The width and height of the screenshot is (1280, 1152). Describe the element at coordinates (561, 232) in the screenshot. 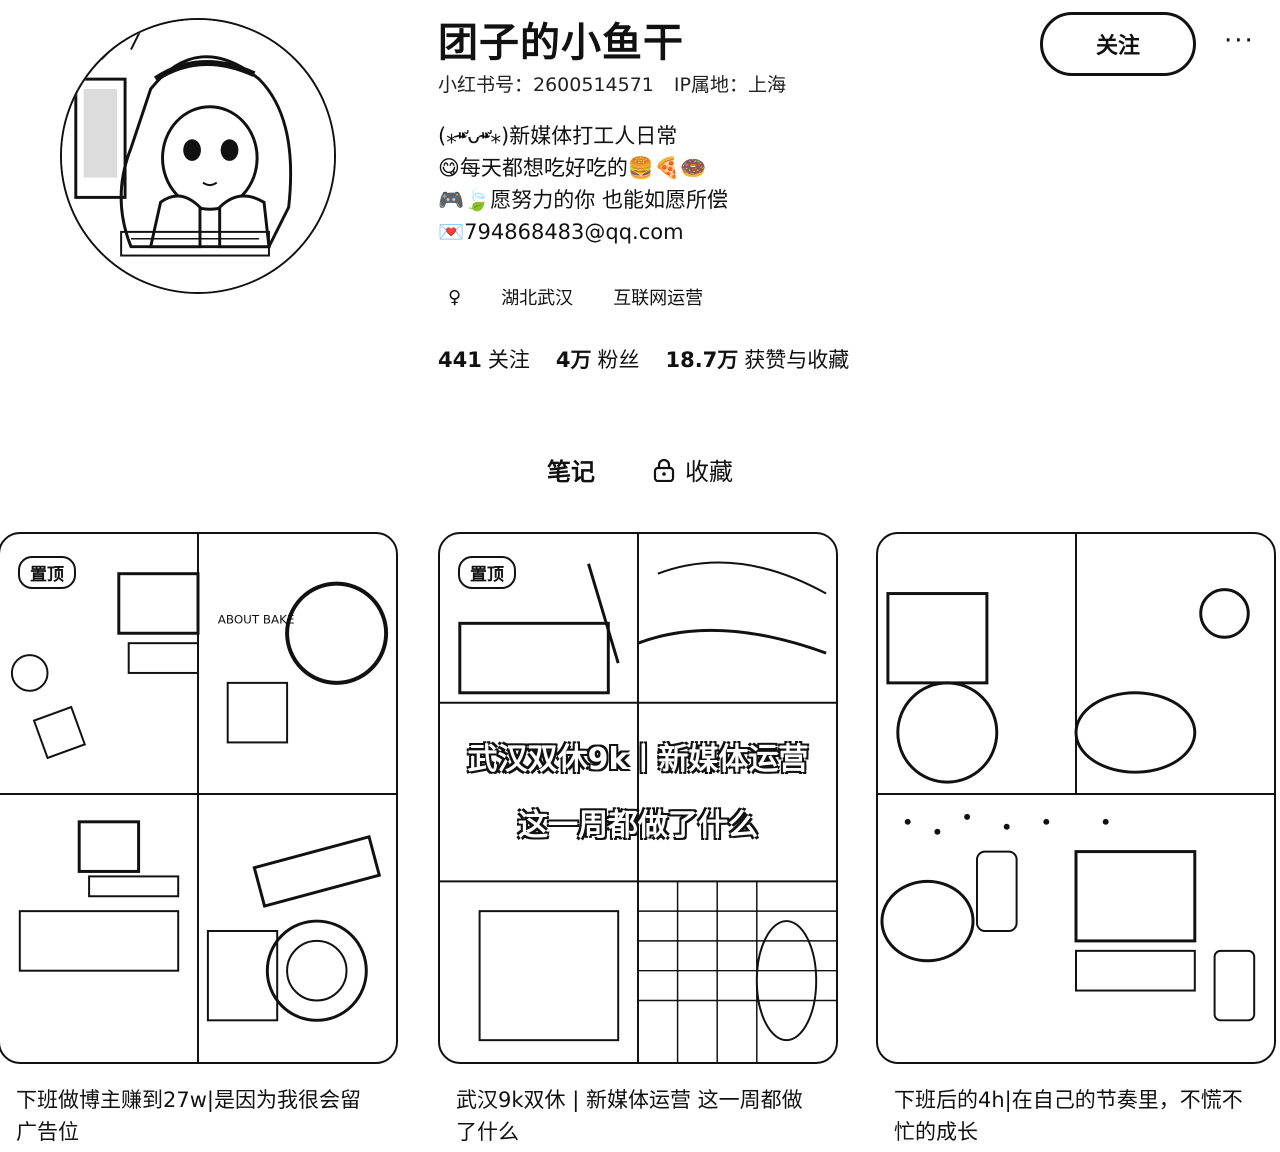

I see `bio-line: 💌794868483@qq.com` at that location.